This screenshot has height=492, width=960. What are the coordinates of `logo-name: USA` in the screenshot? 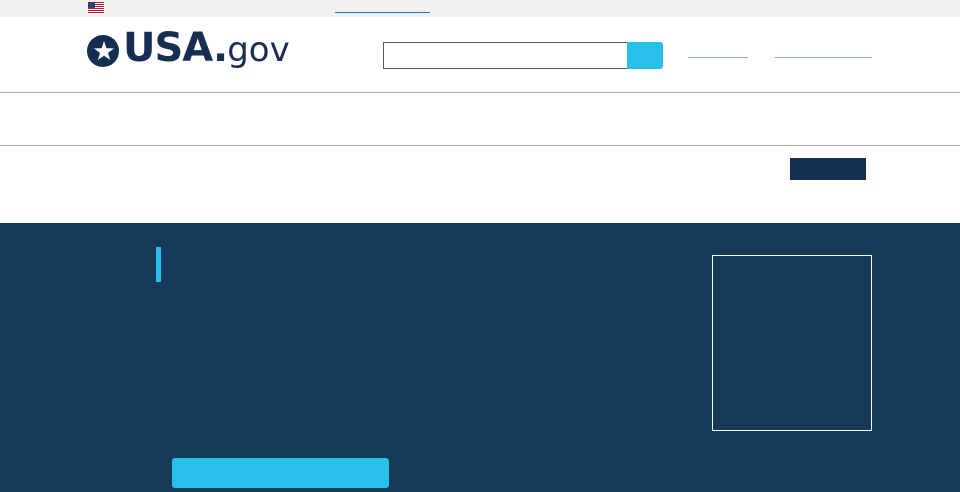 It's located at (168, 48).